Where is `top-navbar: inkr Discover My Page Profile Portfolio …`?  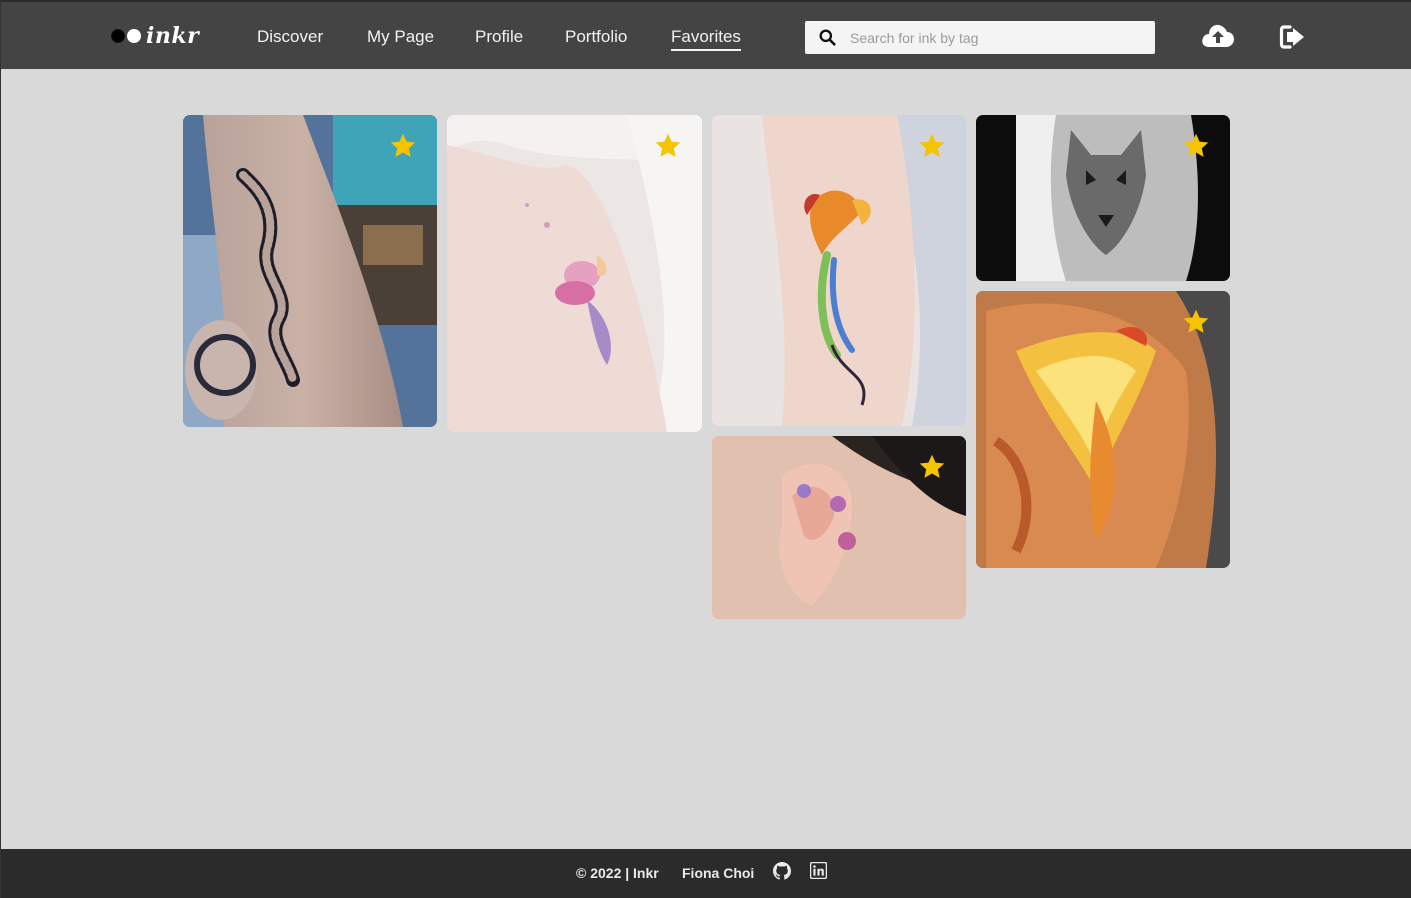
top-navbar: inkr Discover My Page Profile Portfolio … is located at coordinates (706, 34).